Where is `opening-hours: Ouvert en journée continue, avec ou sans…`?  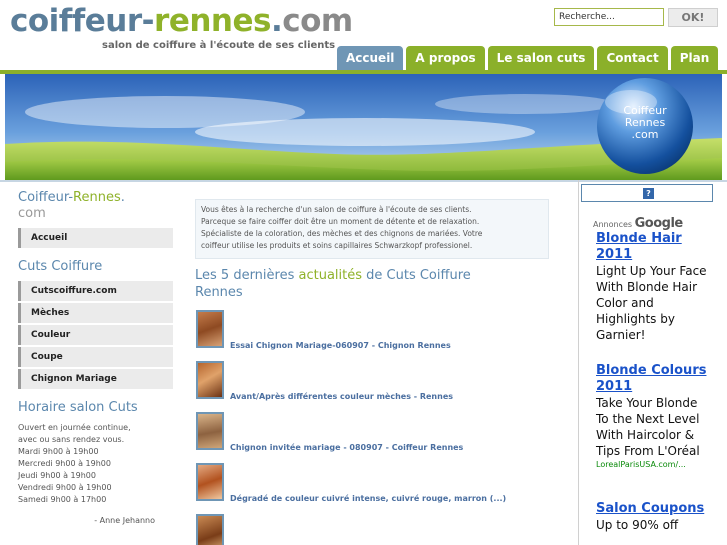
opening-hours: Ouvert en journée continue, avec ou sans… is located at coordinates (95, 464).